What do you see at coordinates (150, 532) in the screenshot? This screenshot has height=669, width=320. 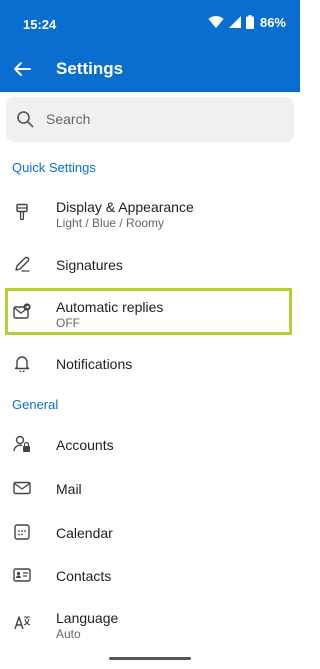 I see `settings-item-calendar: Calendar` at bounding box center [150, 532].